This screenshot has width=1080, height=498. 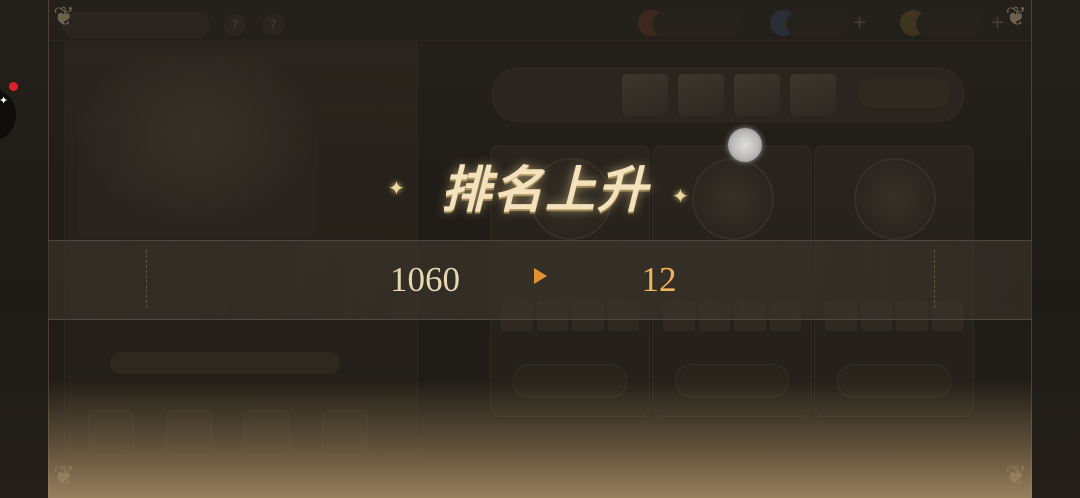 I want to click on new-rank-value: 12, so click(x=659, y=279).